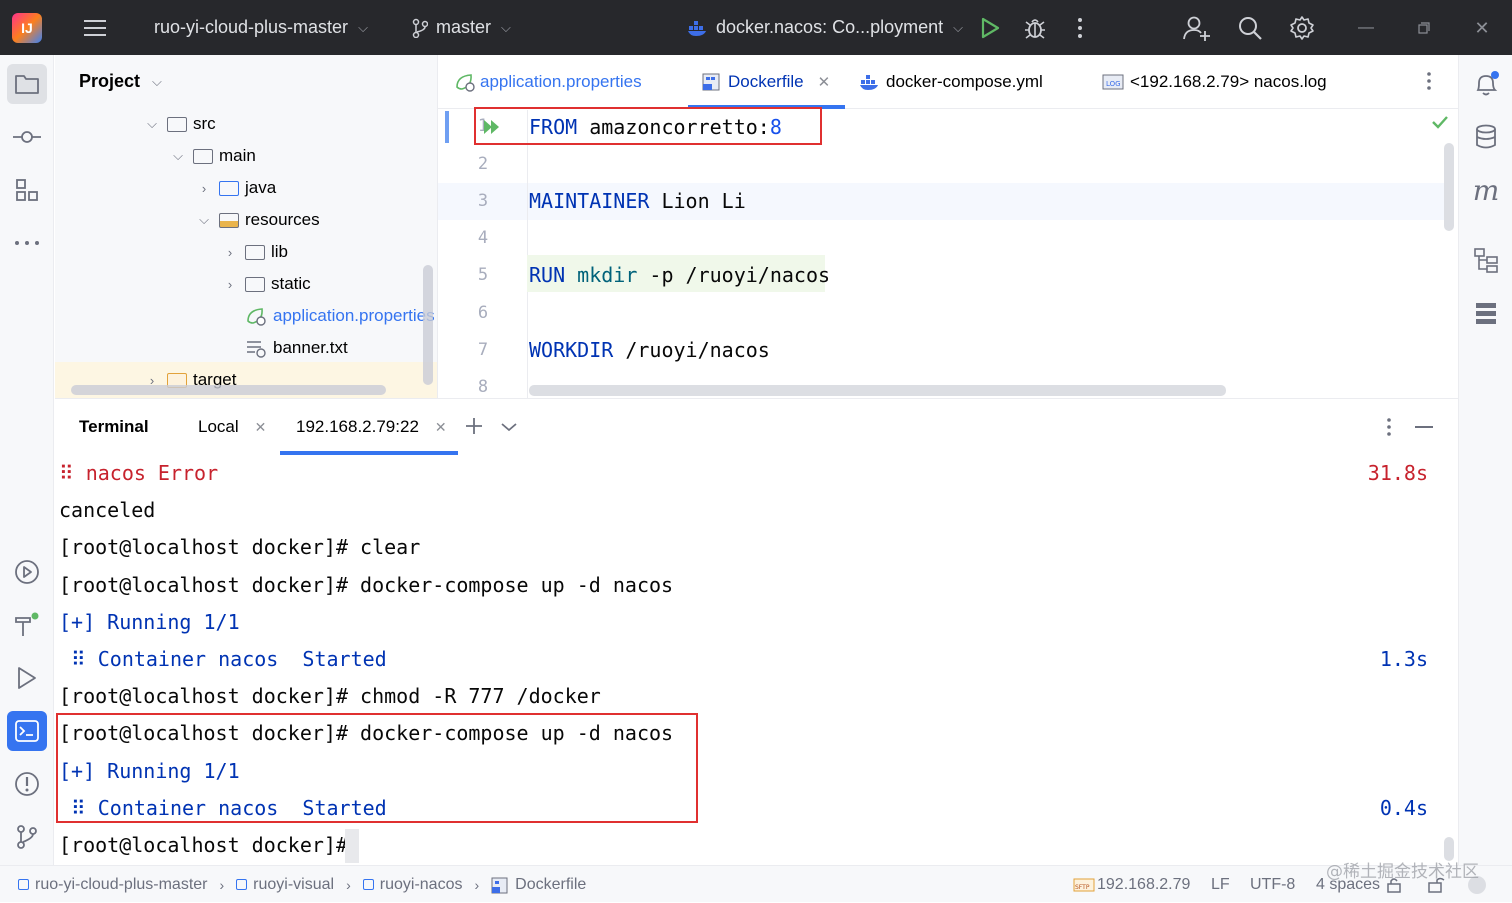 The image size is (1512, 903). I want to click on add-user-icon, so click(1197, 28).